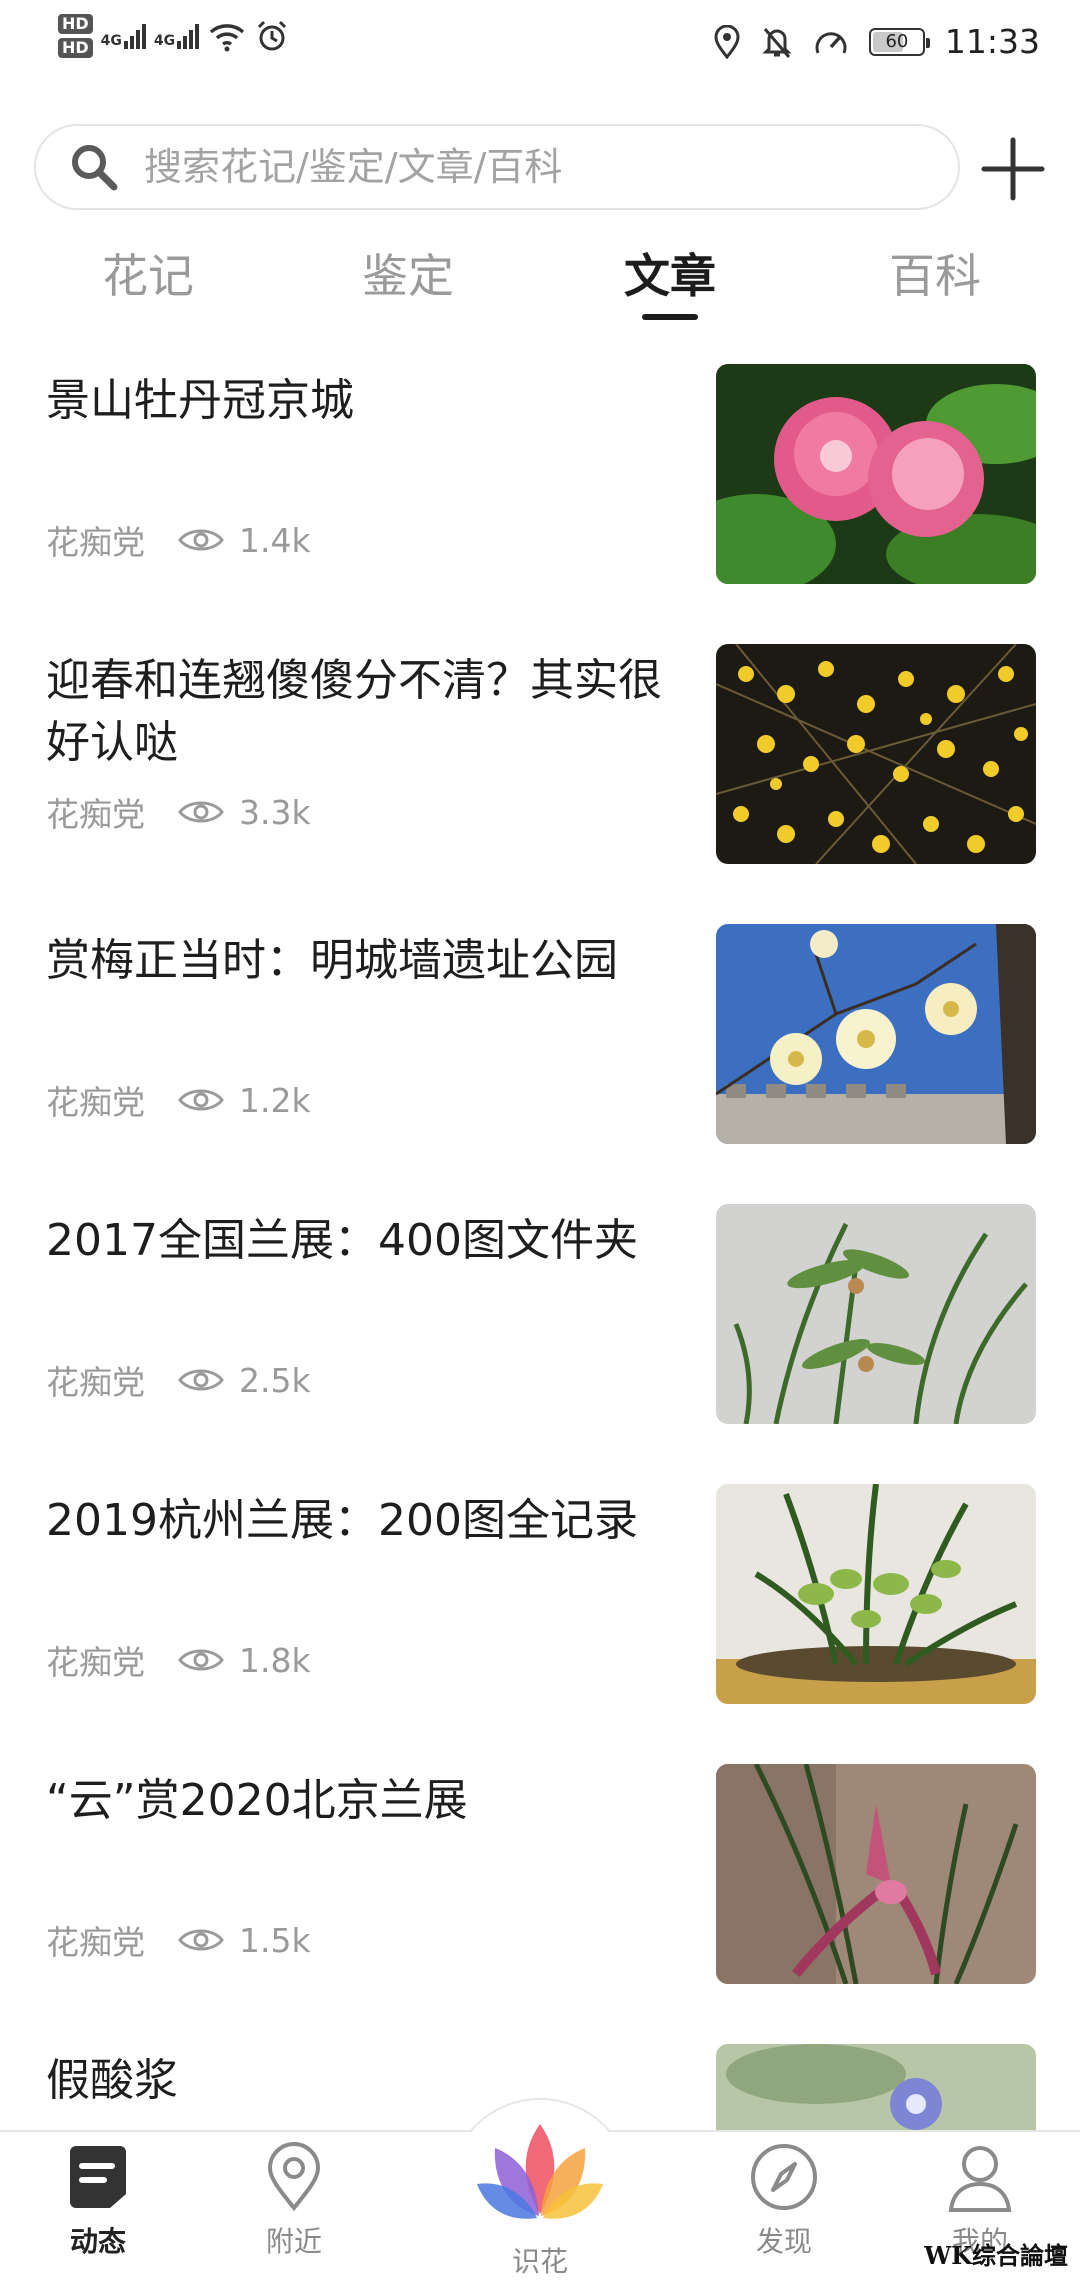 This screenshot has width=1080, height=2292. Describe the element at coordinates (670, 276) in the screenshot. I see `tab-label: 文章` at that location.